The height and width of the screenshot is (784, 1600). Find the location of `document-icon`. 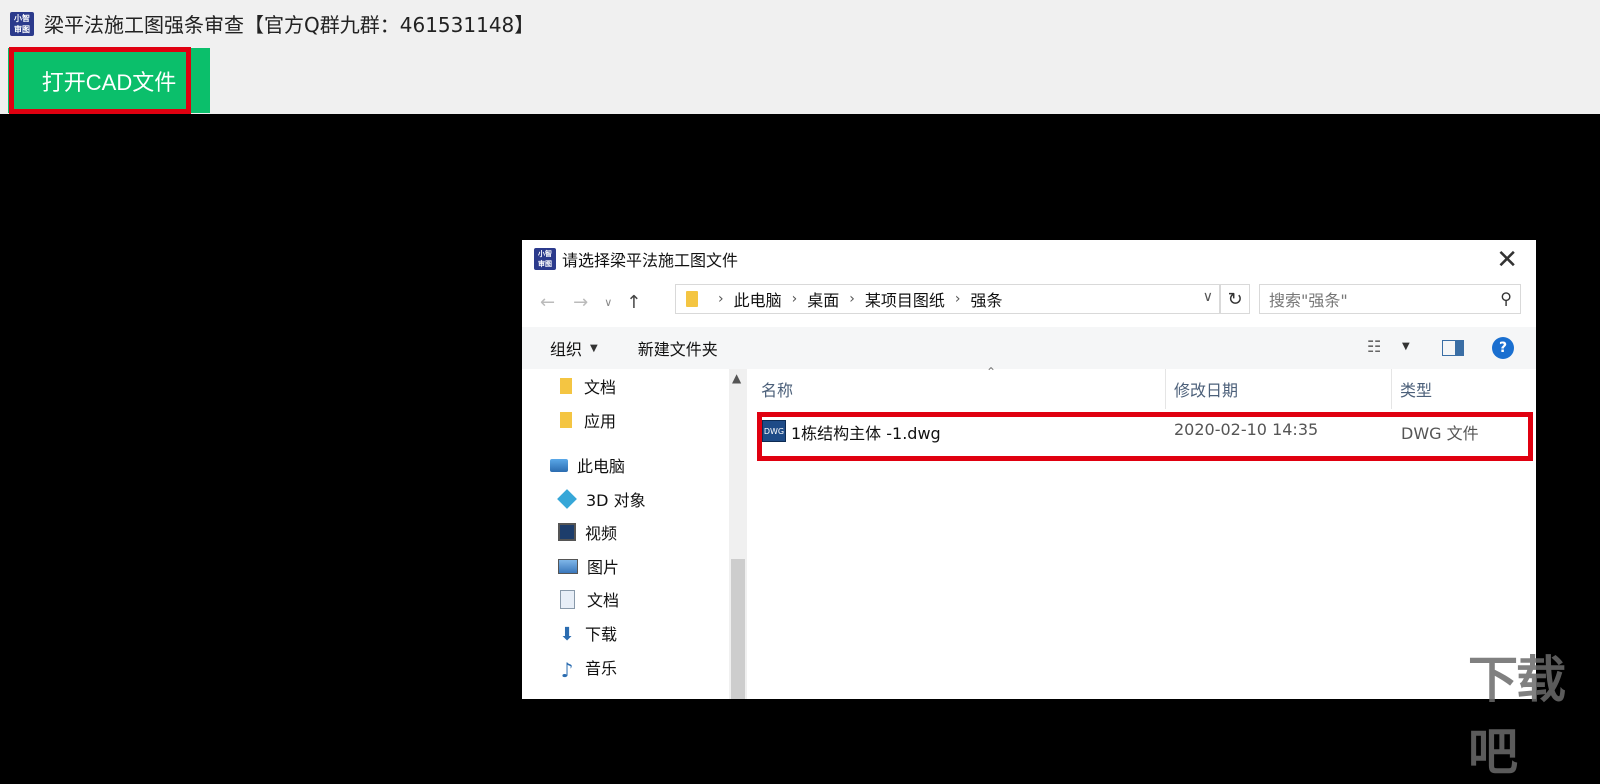

document-icon is located at coordinates (567, 599).